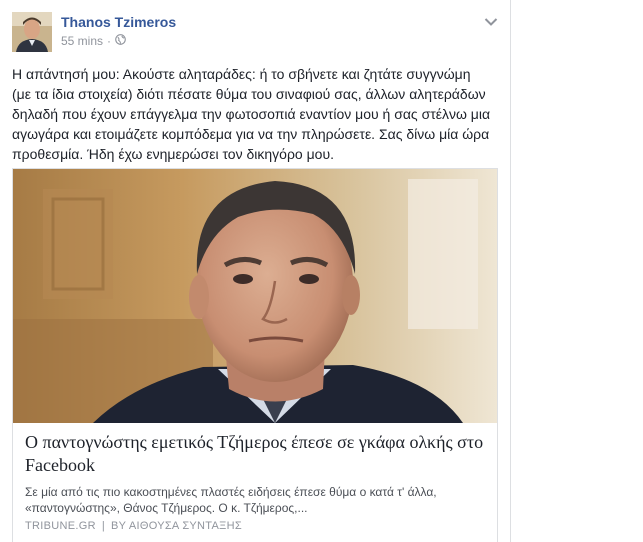 The height and width of the screenshot is (542, 643). I want to click on link-domain: TRIBUNE.GR, so click(60, 526).